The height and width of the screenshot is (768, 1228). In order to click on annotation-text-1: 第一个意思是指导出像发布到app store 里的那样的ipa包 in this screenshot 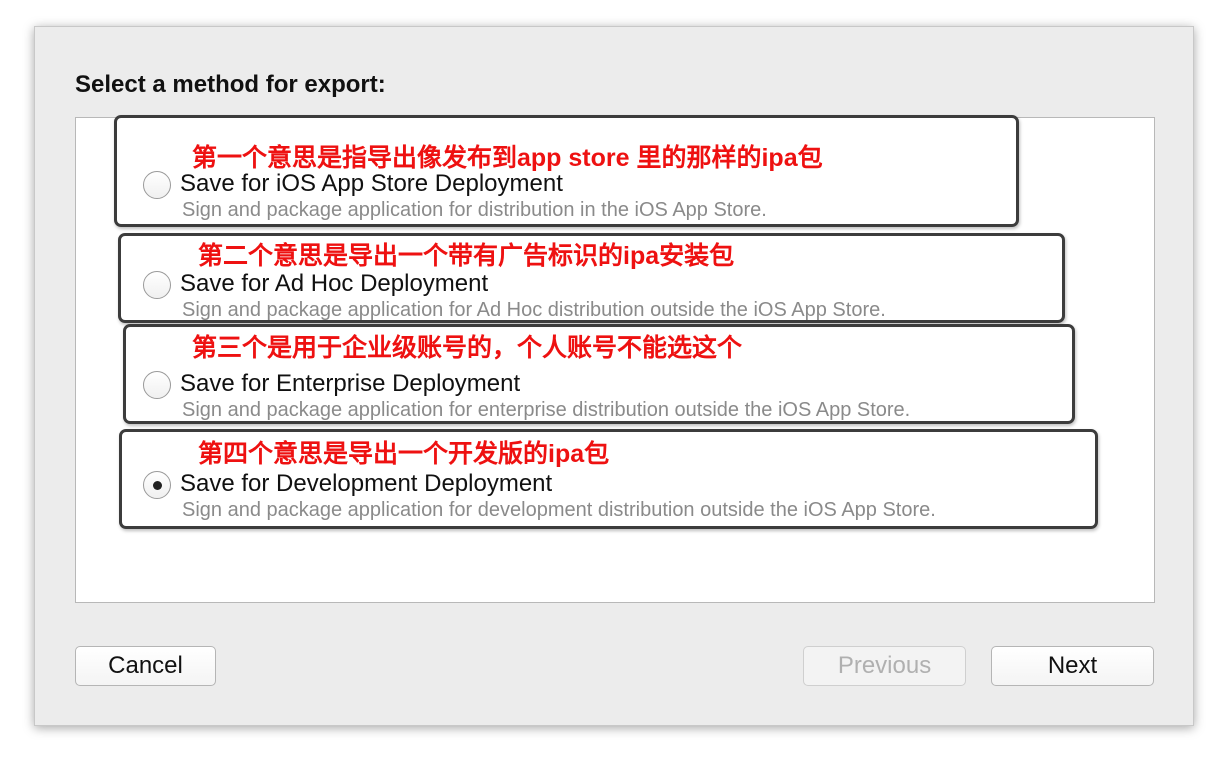, I will do `click(507, 158)`.